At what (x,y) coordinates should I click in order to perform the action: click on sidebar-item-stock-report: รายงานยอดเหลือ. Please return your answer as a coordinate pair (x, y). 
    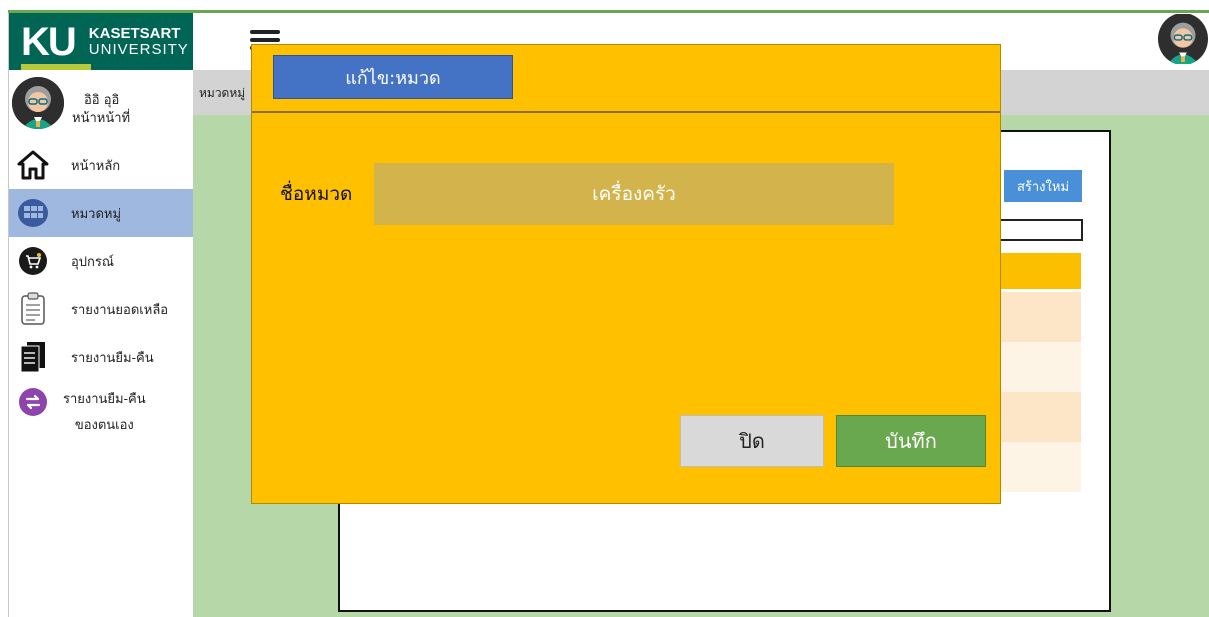
    Looking at the image, I should click on (101, 309).